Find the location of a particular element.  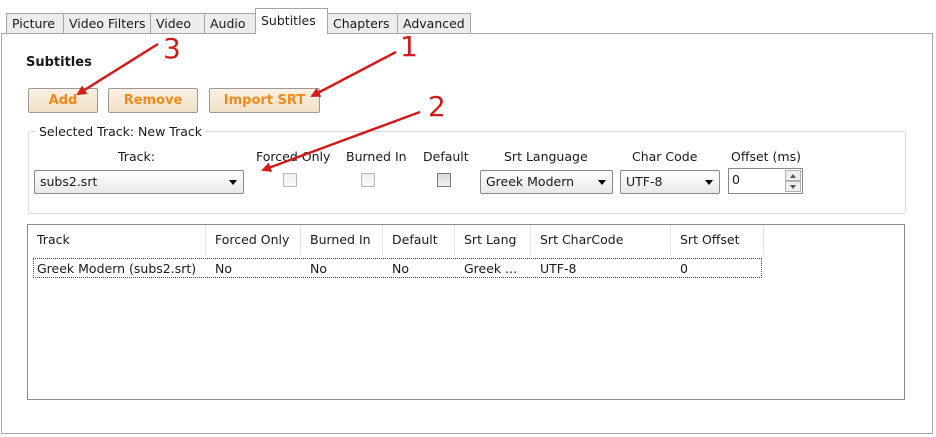

column-header-forced-only: Forced Only is located at coordinates (253, 240).